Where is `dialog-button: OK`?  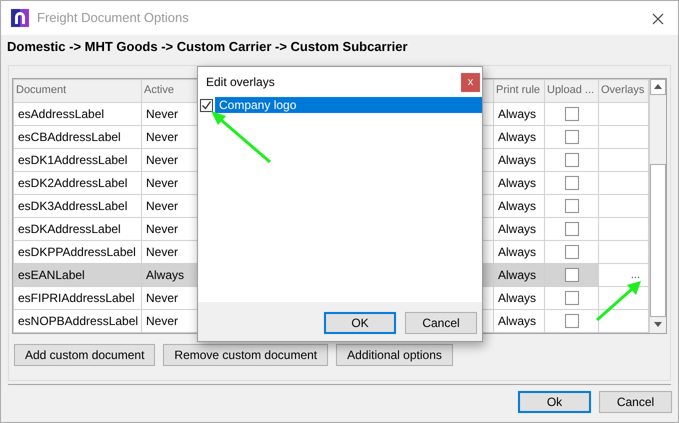 dialog-button: OK is located at coordinates (360, 323).